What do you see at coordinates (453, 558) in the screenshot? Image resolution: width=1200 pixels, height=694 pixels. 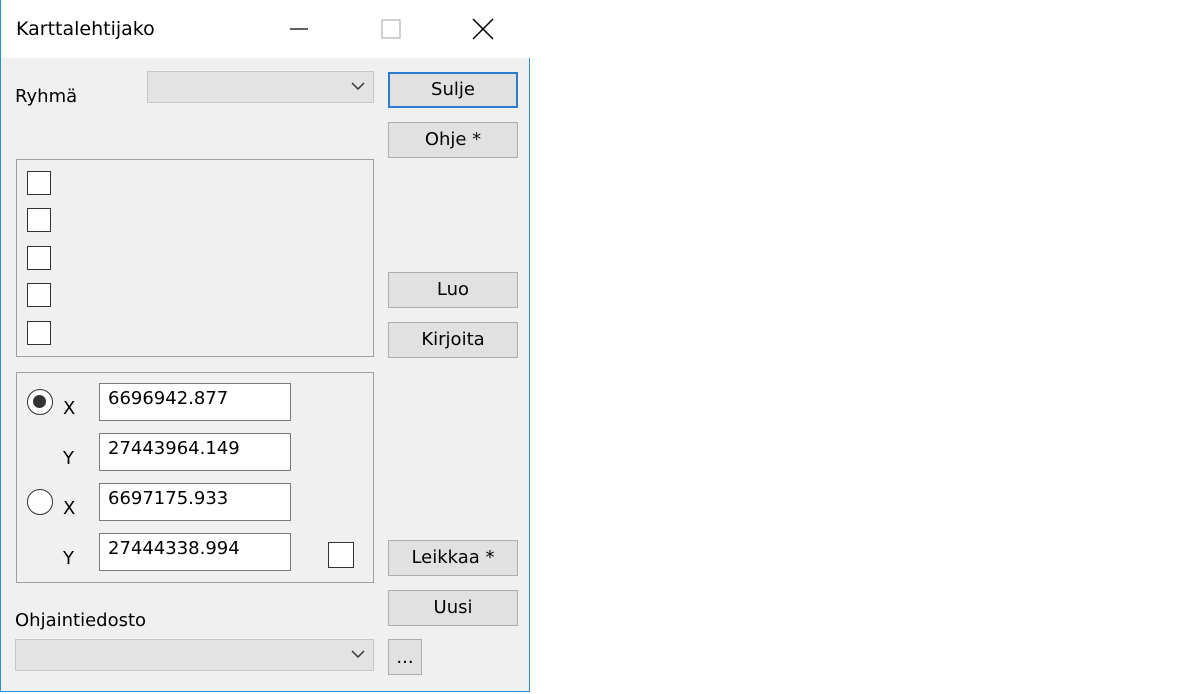 I see `cut-button: Leikkaa *` at bounding box center [453, 558].